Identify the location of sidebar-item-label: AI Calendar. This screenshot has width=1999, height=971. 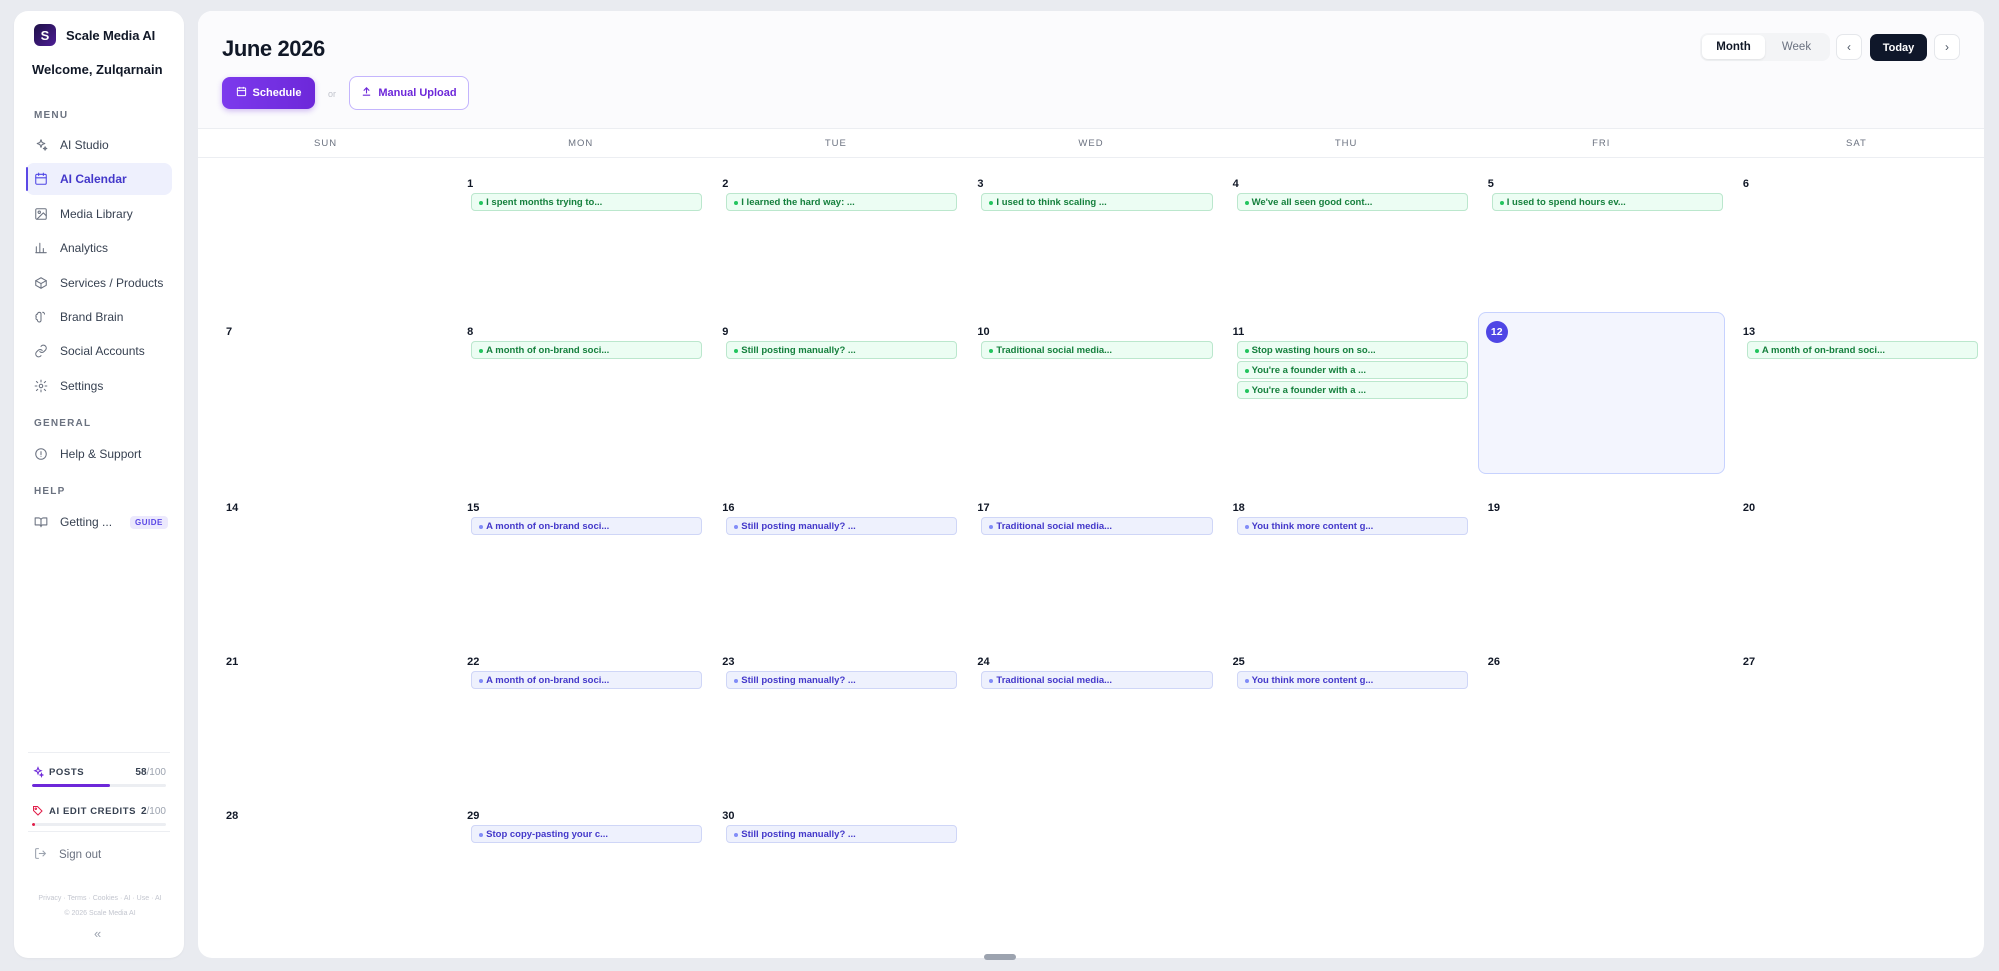
(93, 179).